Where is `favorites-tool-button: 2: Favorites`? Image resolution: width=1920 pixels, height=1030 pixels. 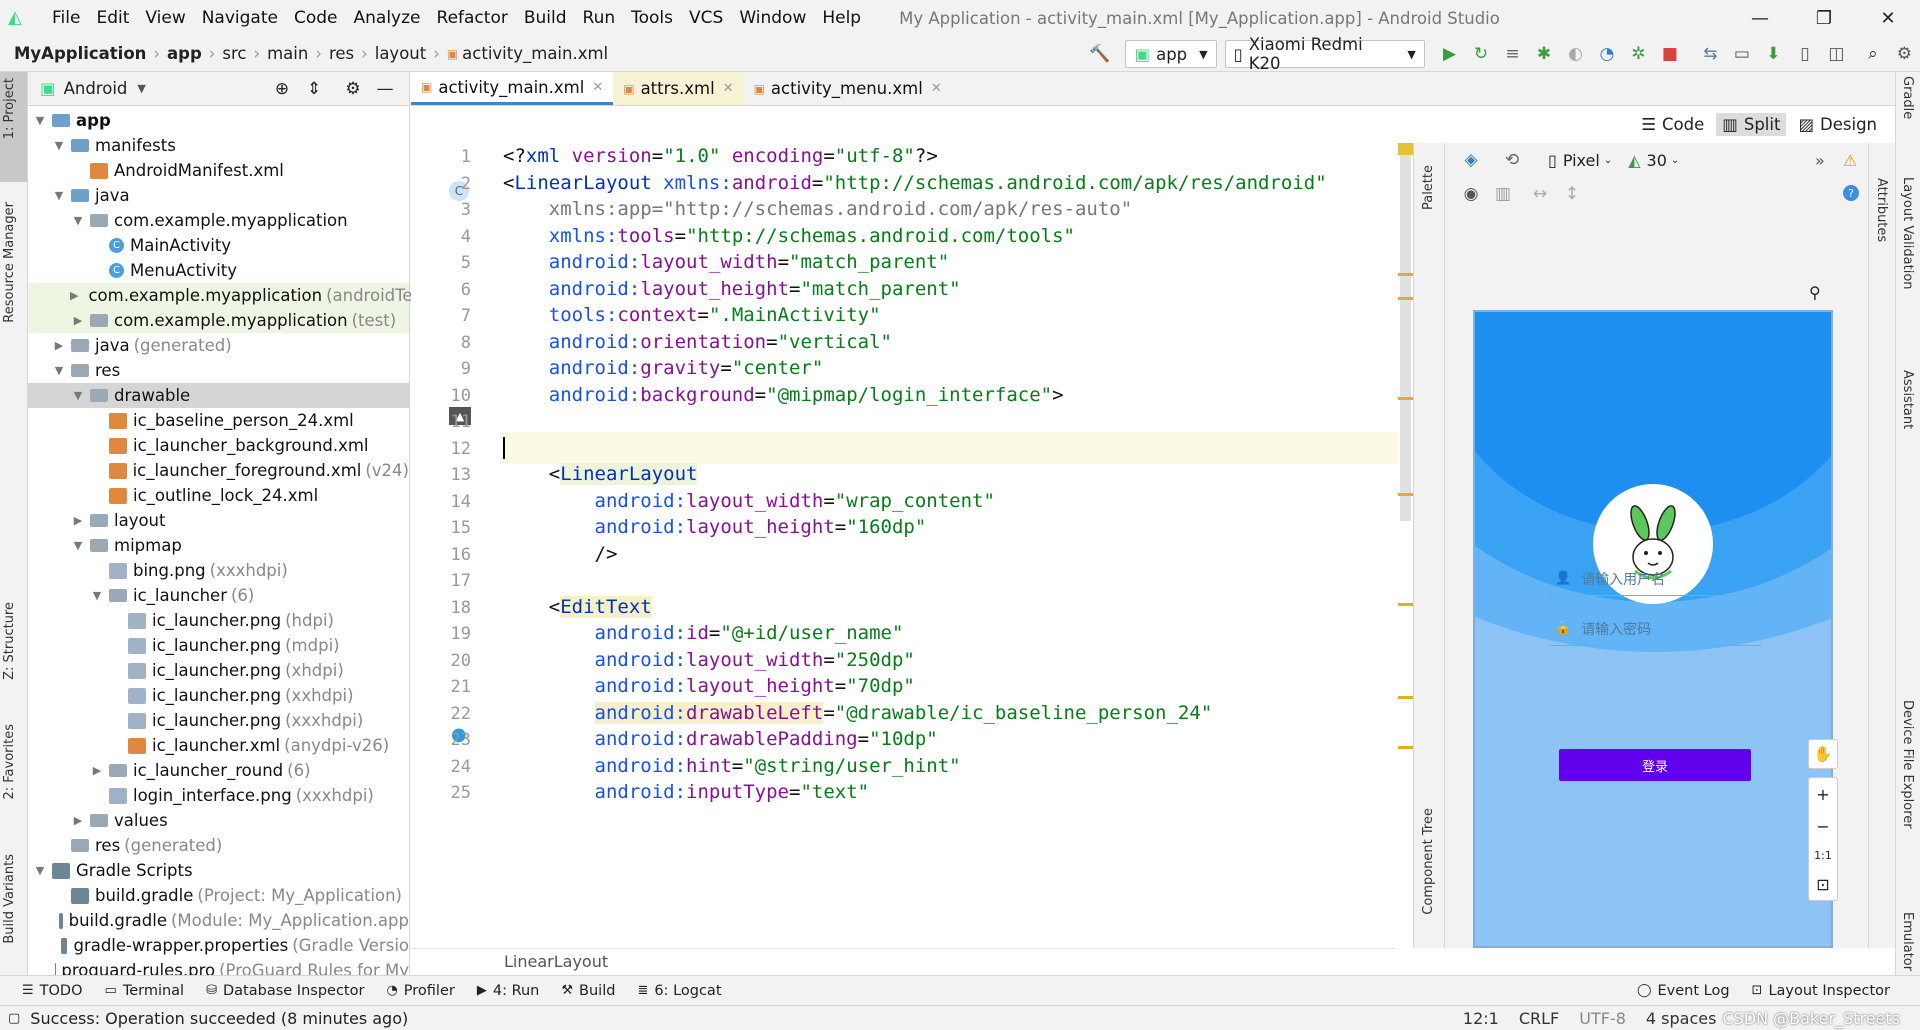
favorites-tool-button: 2: Favorites is located at coordinates (9, 762).